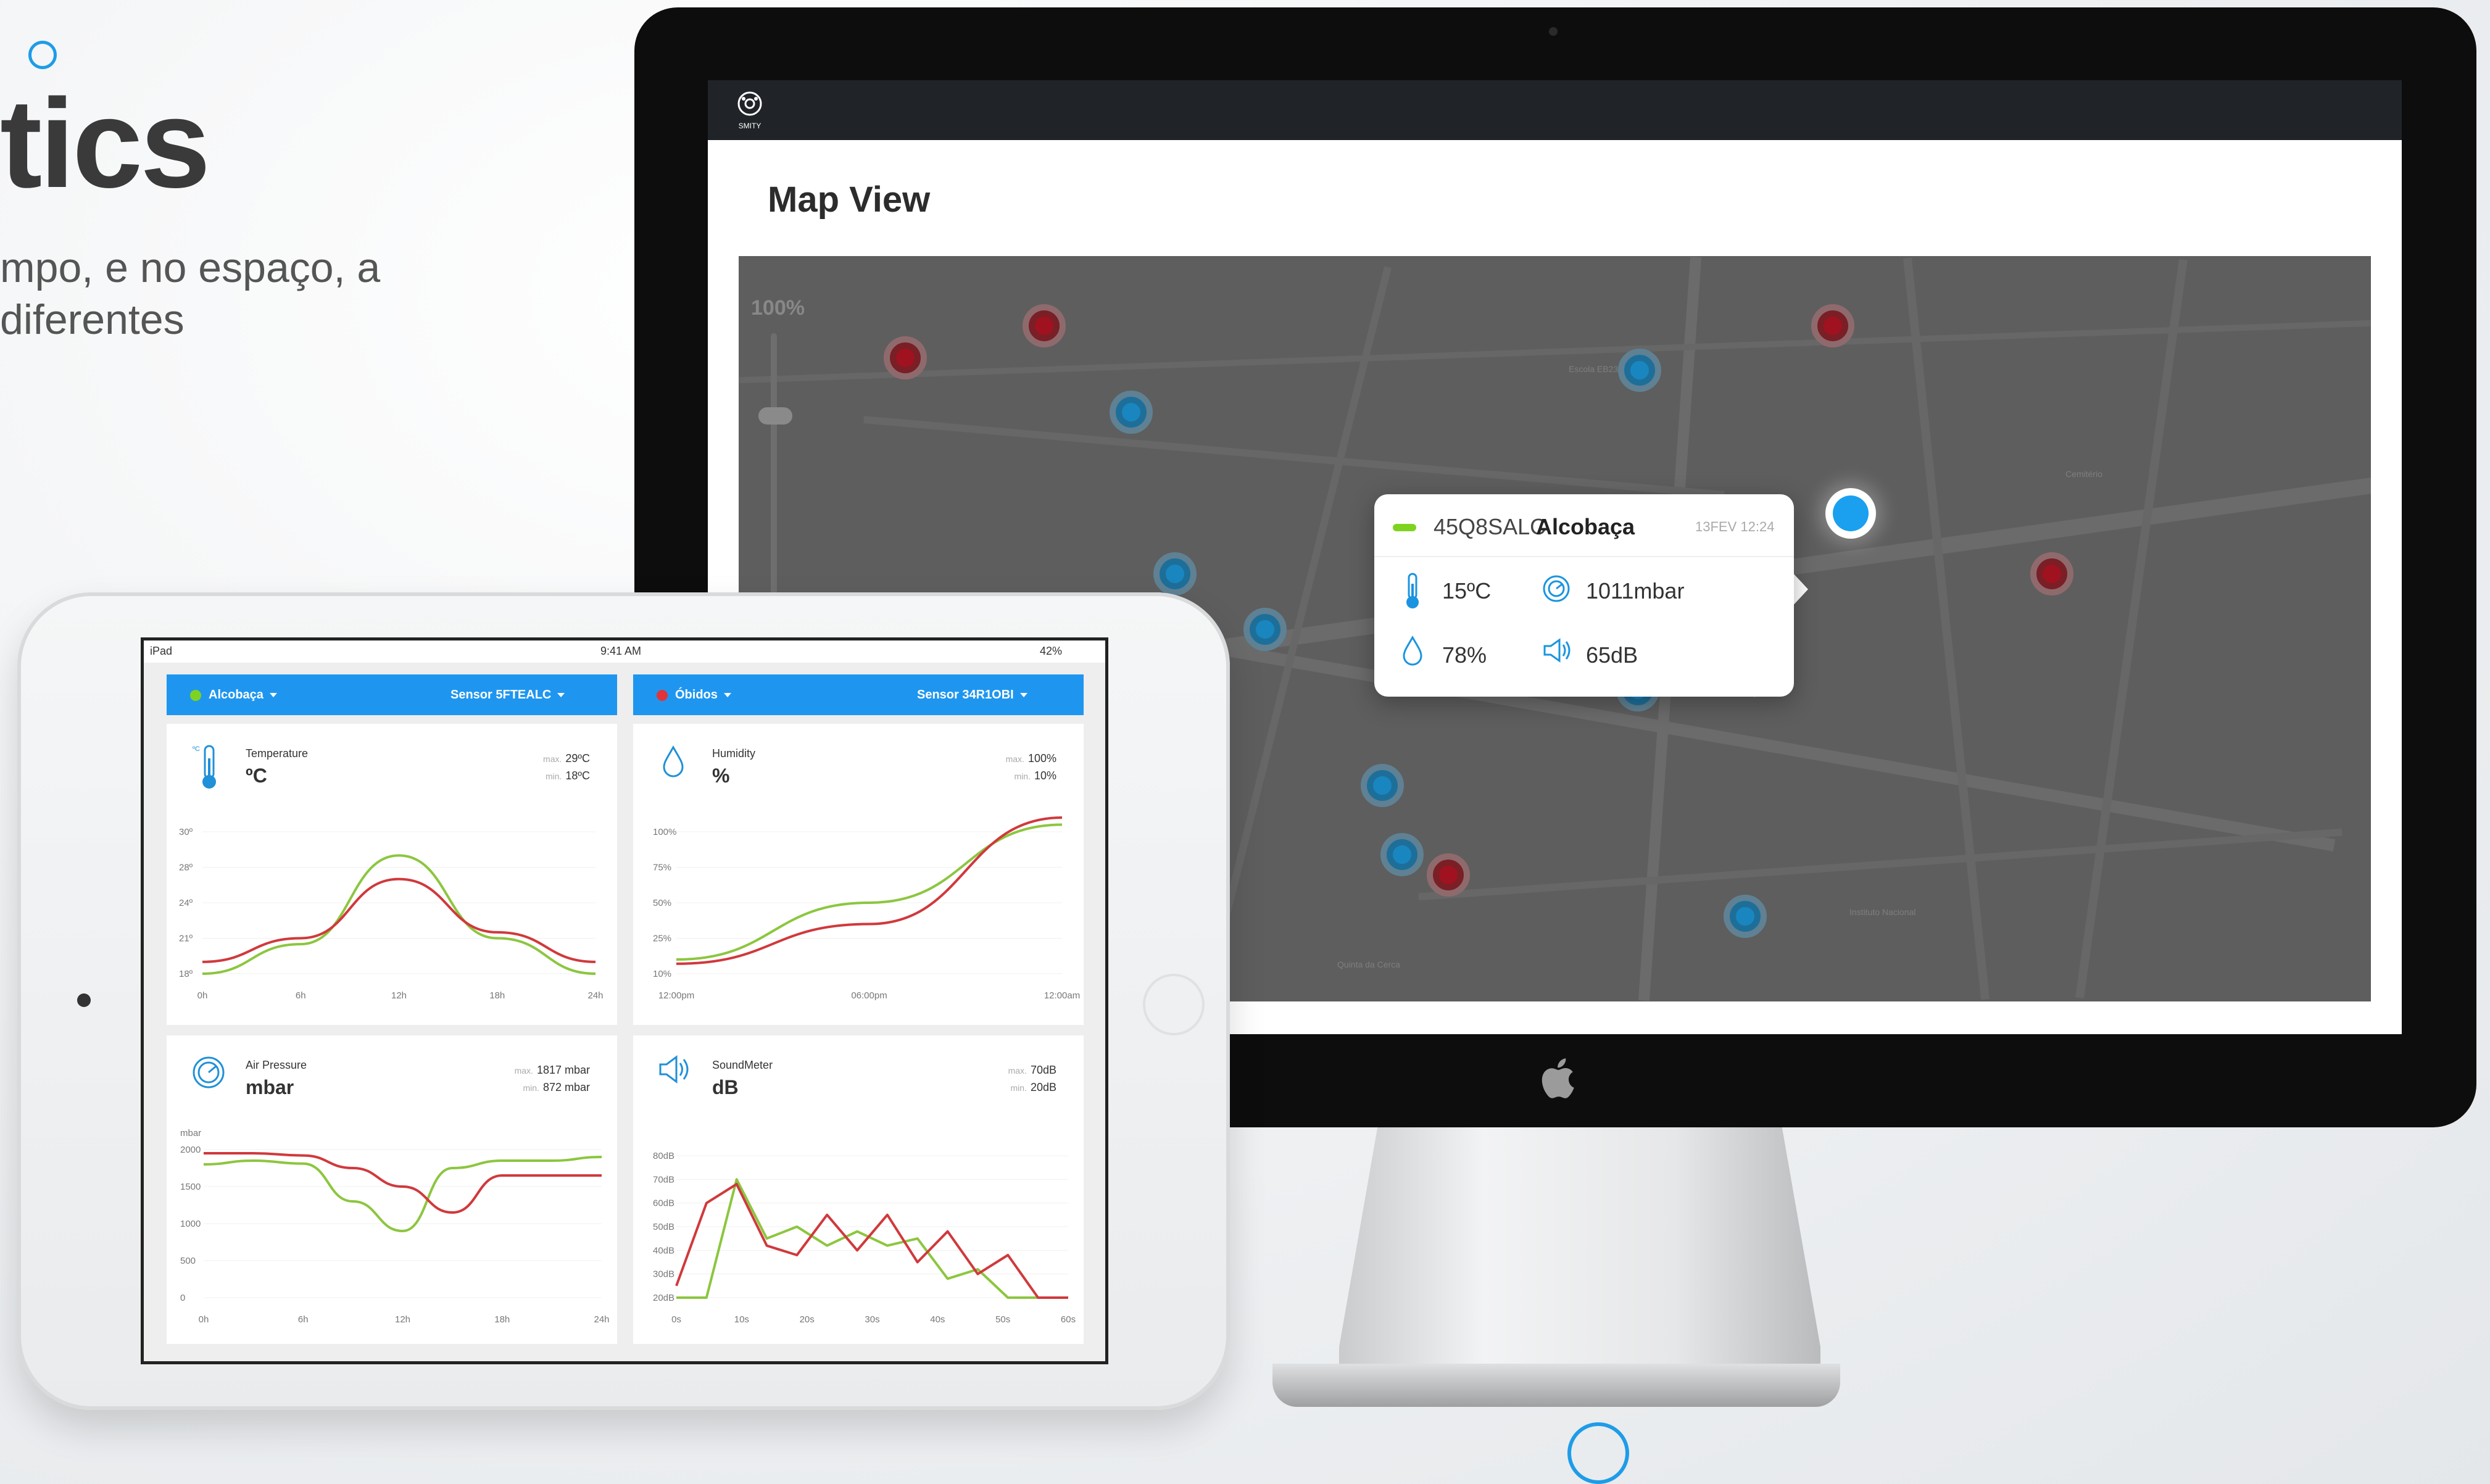  What do you see at coordinates (621, 651) in the screenshot?
I see `clock: 9:41 AM` at bounding box center [621, 651].